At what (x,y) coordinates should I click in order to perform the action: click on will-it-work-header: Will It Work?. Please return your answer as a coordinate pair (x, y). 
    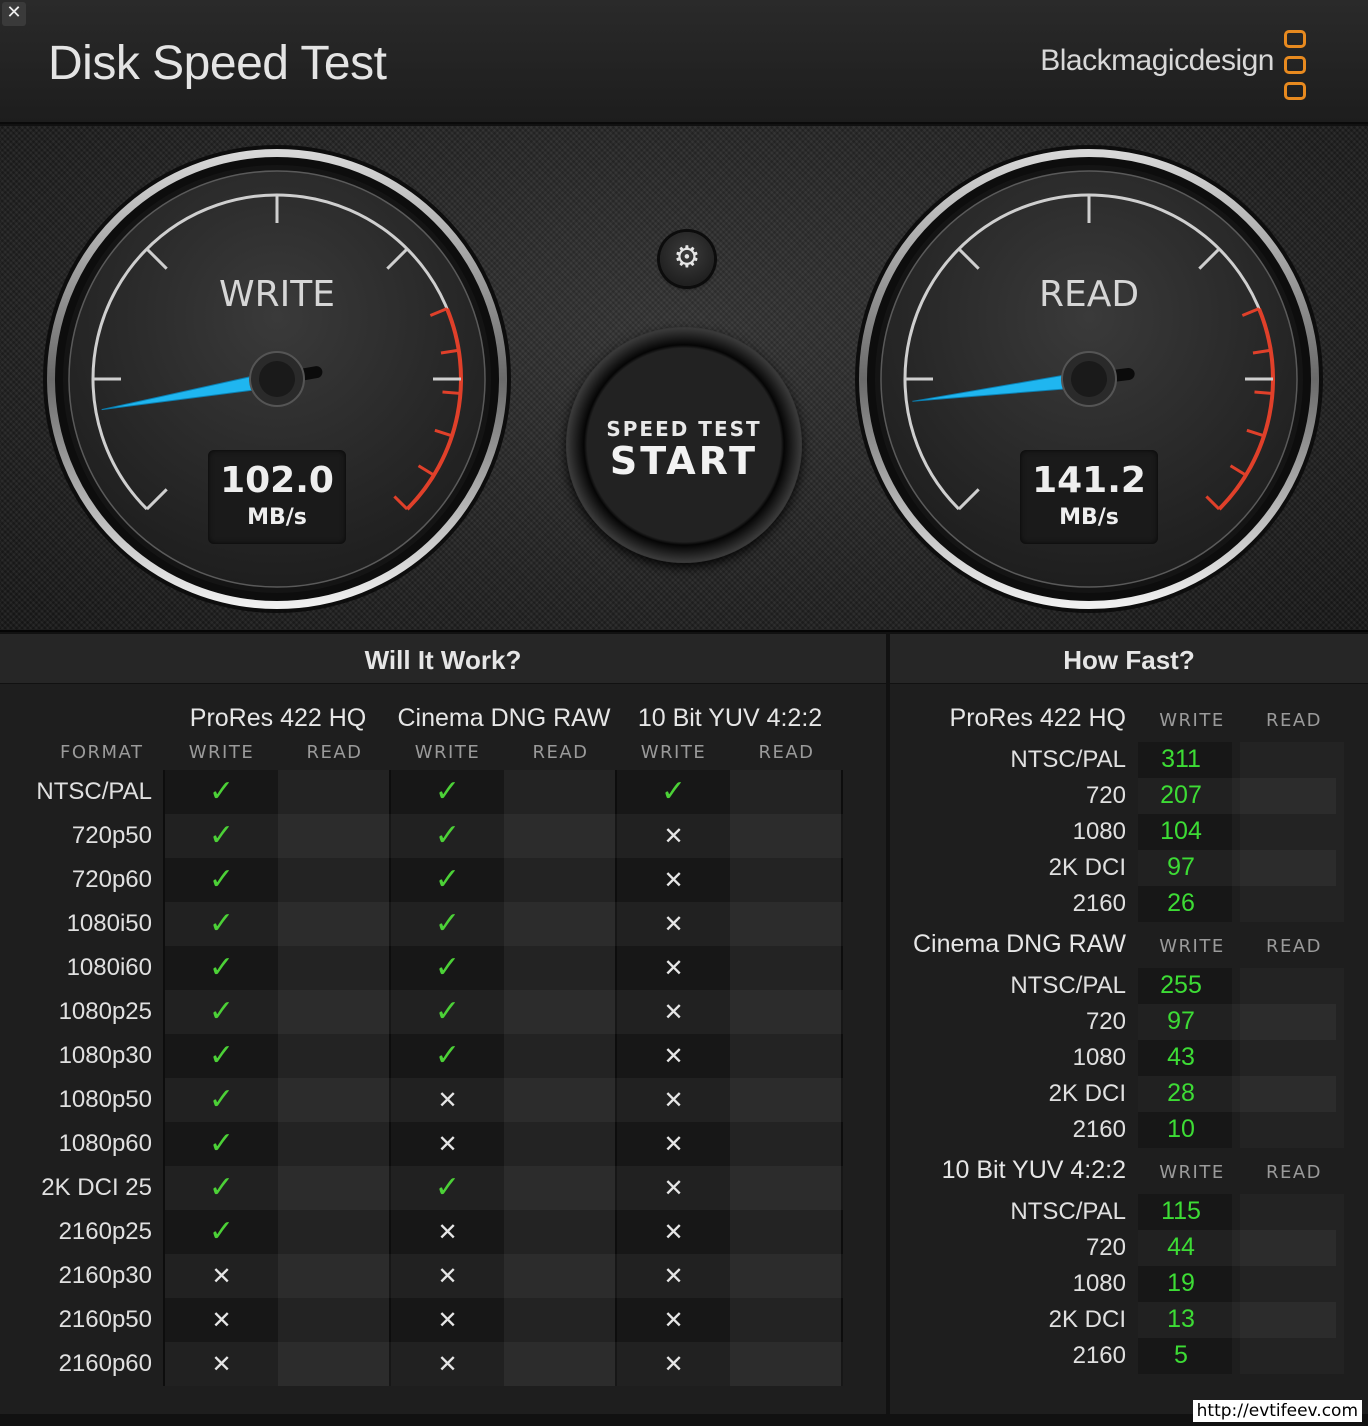
    Looking at the image, I should click on (443, 659).